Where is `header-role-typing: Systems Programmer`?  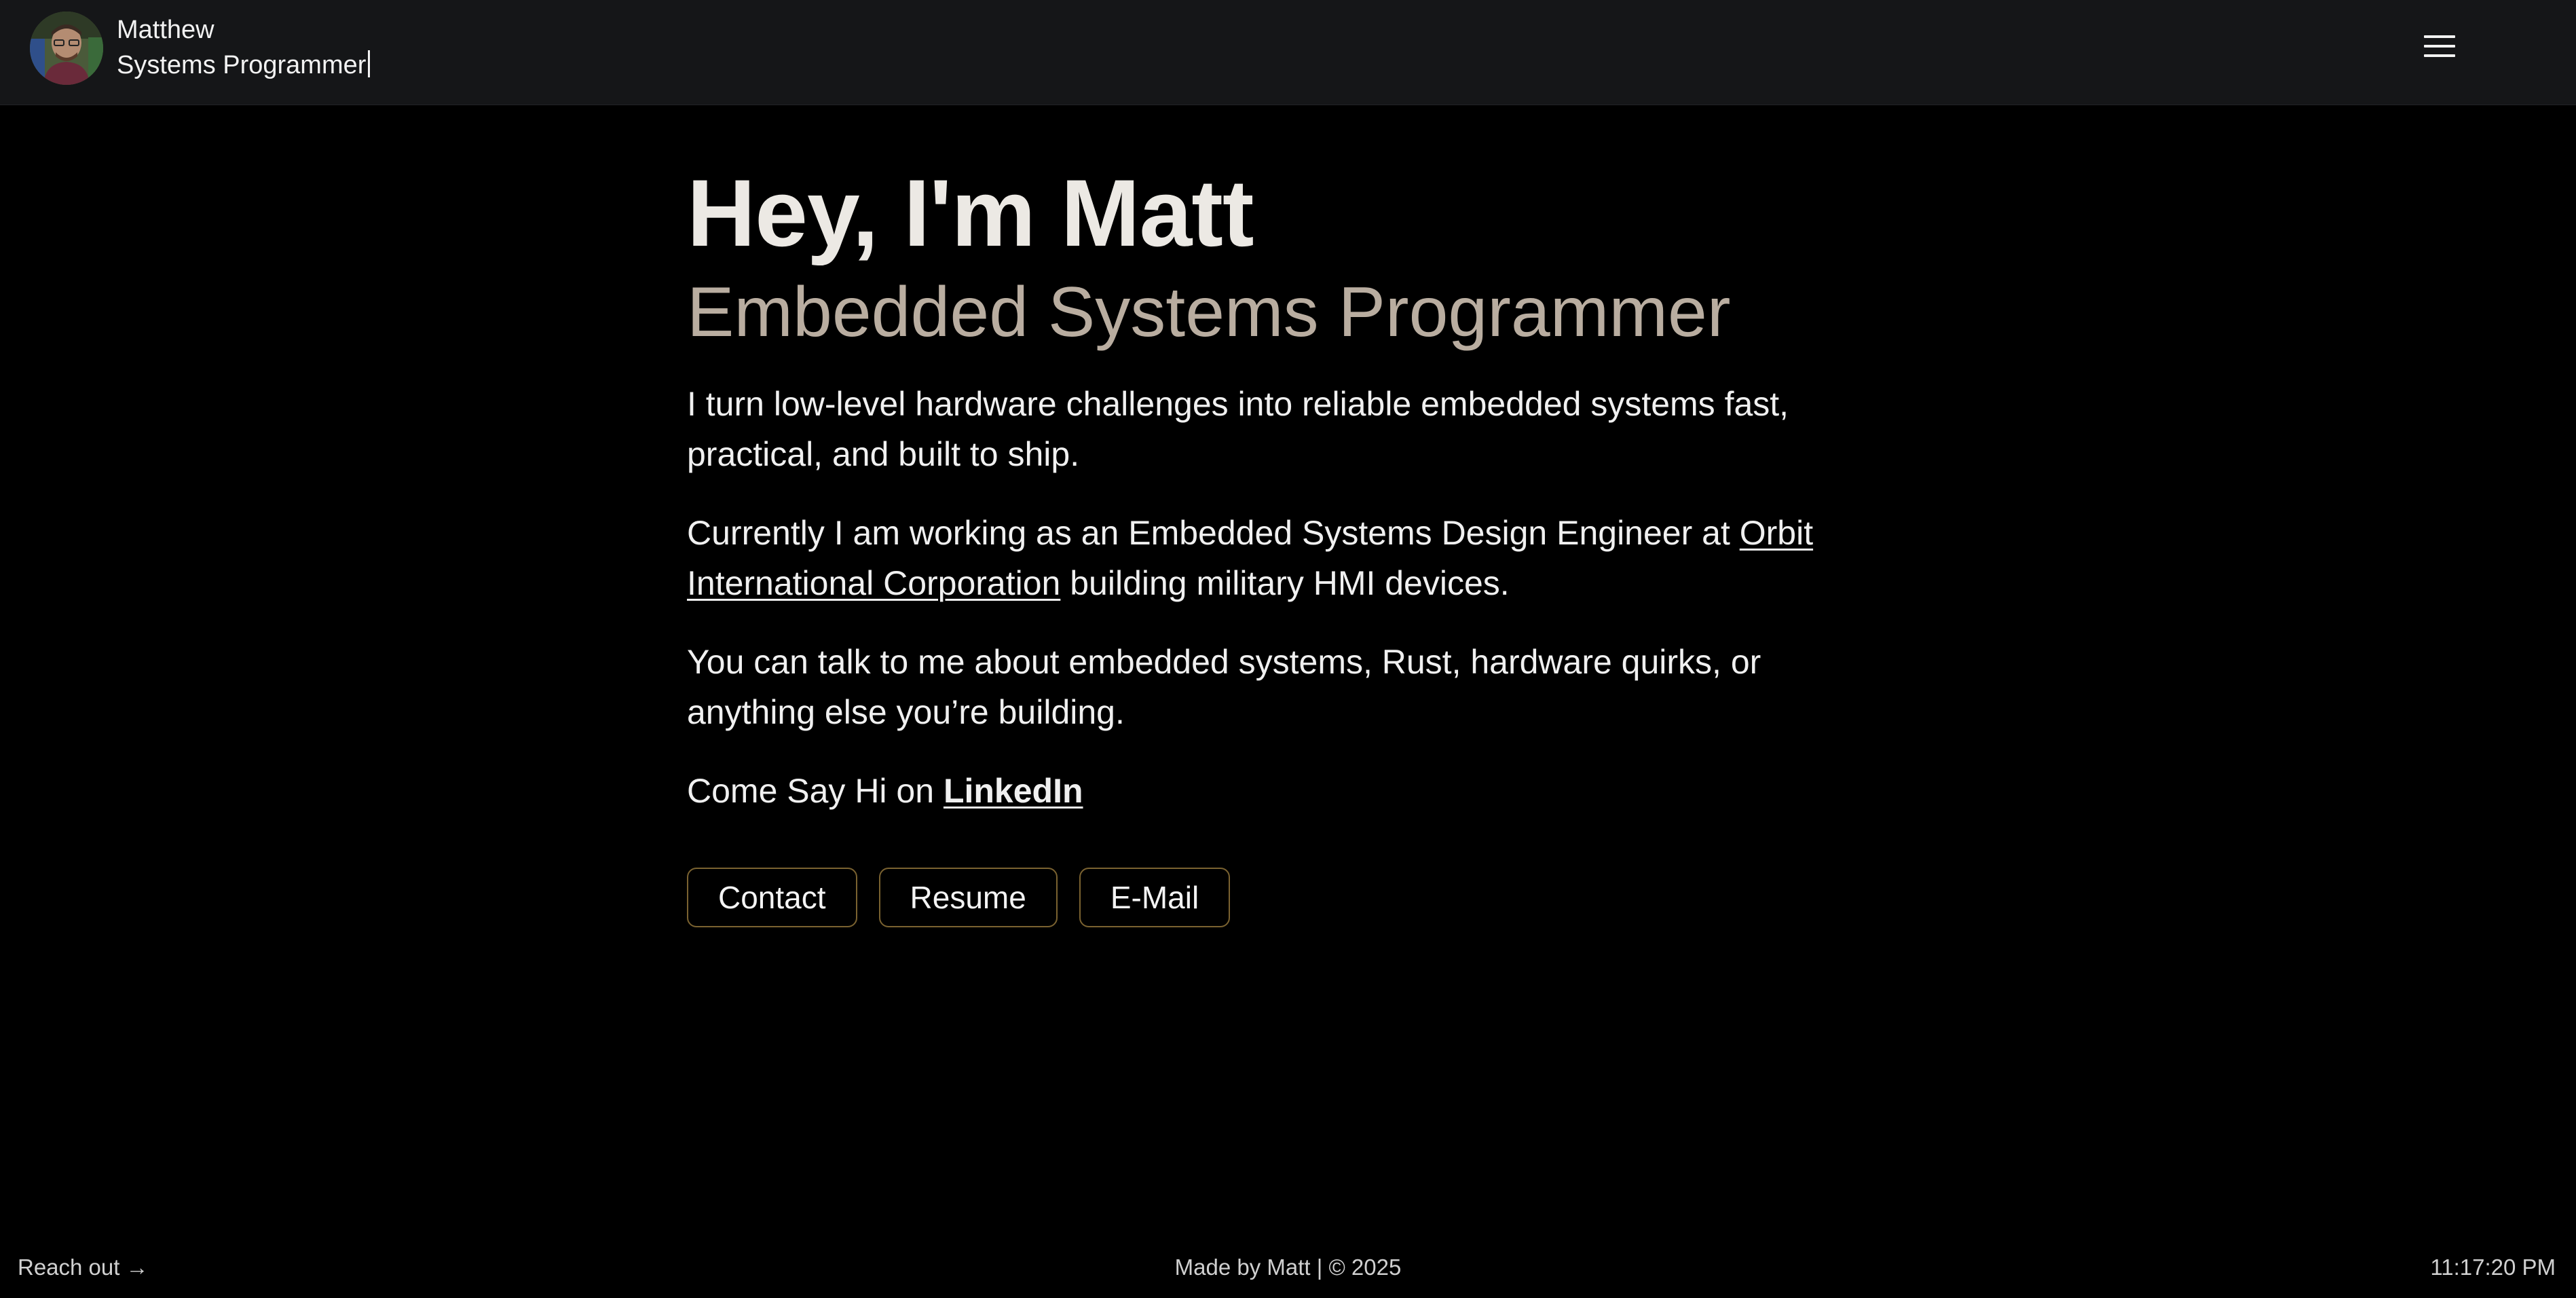
header-role-typing: Systems Programmer is located at coordinates (244, 65).